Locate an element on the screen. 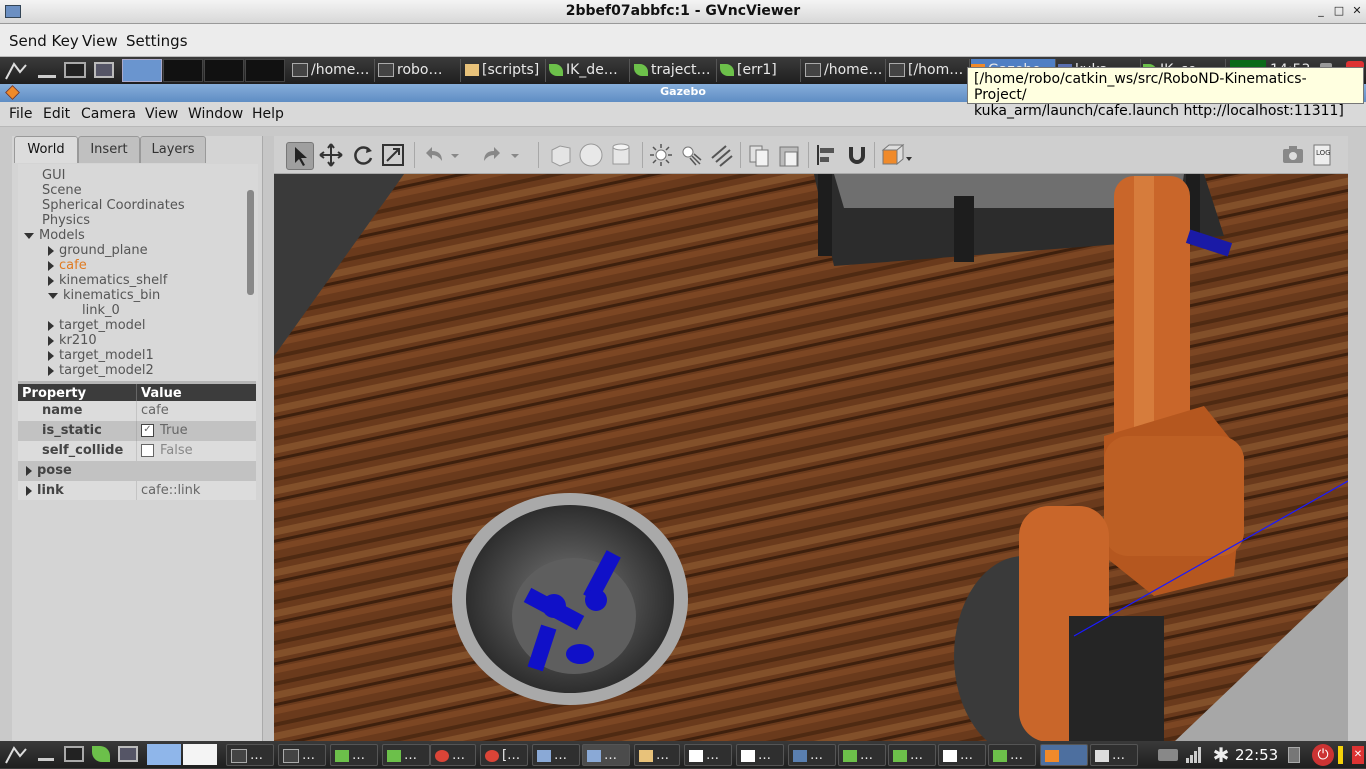 The width and height of the screenshot is (1366, 769). checkbox-unchecked-icon is located at coordinates (147, 450).